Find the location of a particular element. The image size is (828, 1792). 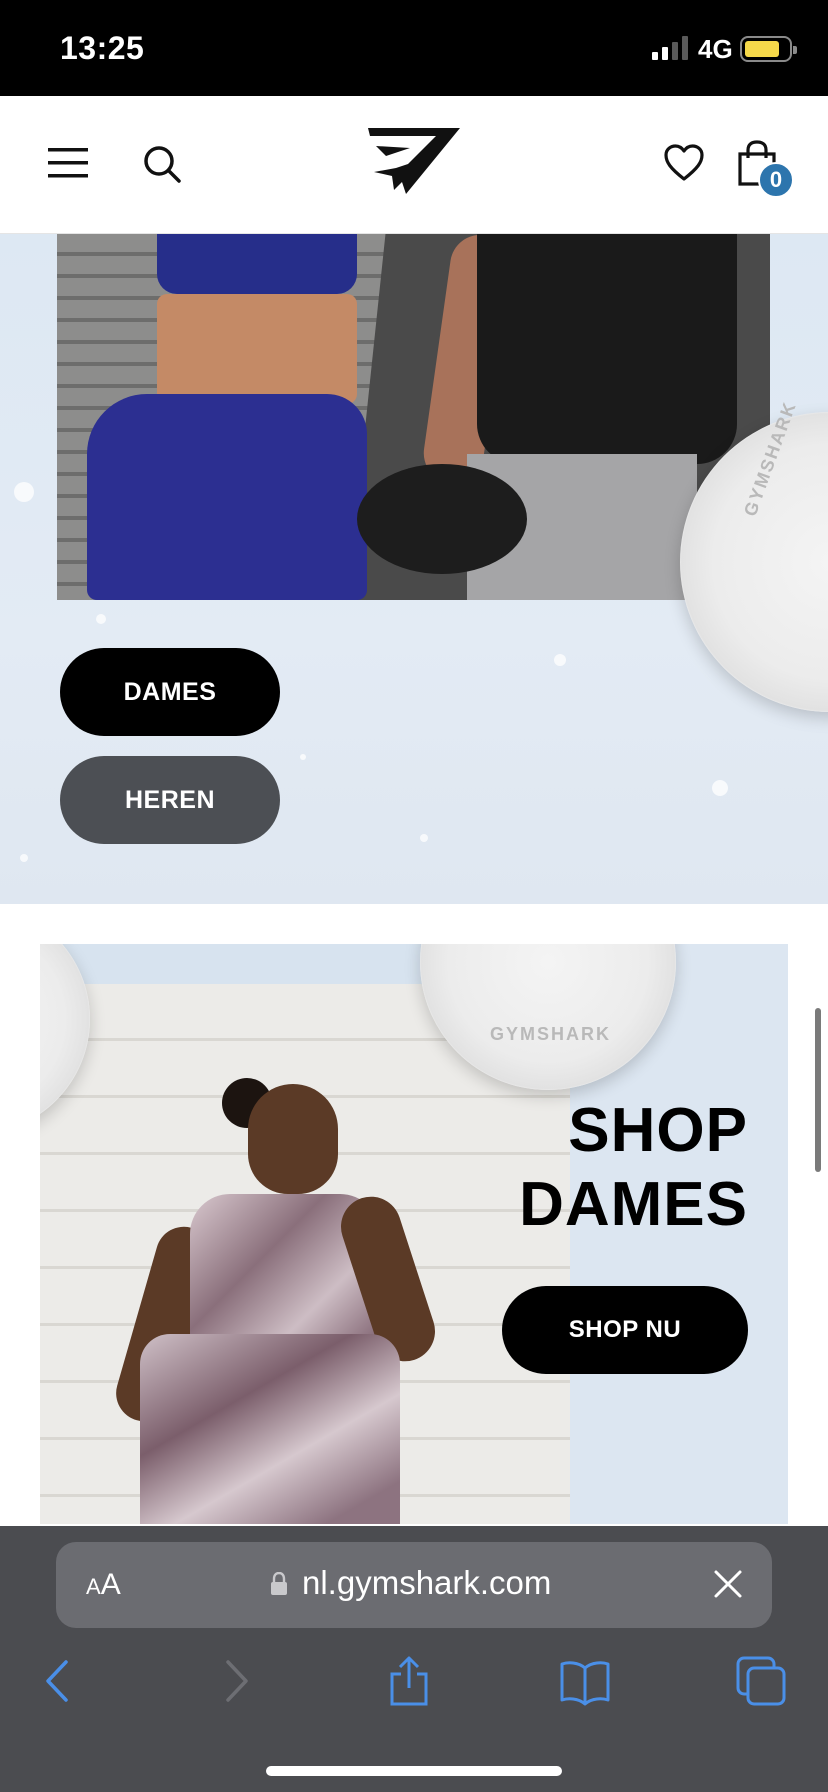

url-text: nl.gymshark.com is located at coordinates (426, 1583).